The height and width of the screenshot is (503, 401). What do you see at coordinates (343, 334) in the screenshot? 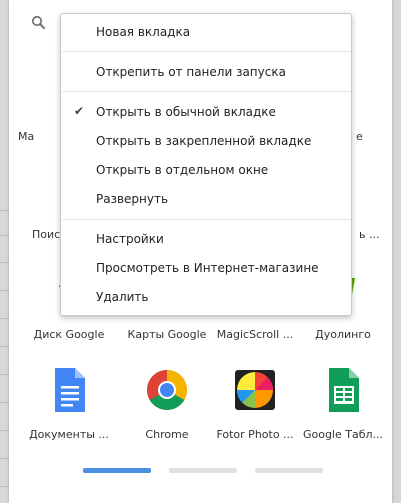
I see `app-label: Дуолинго` at bounding box center [343, 334].